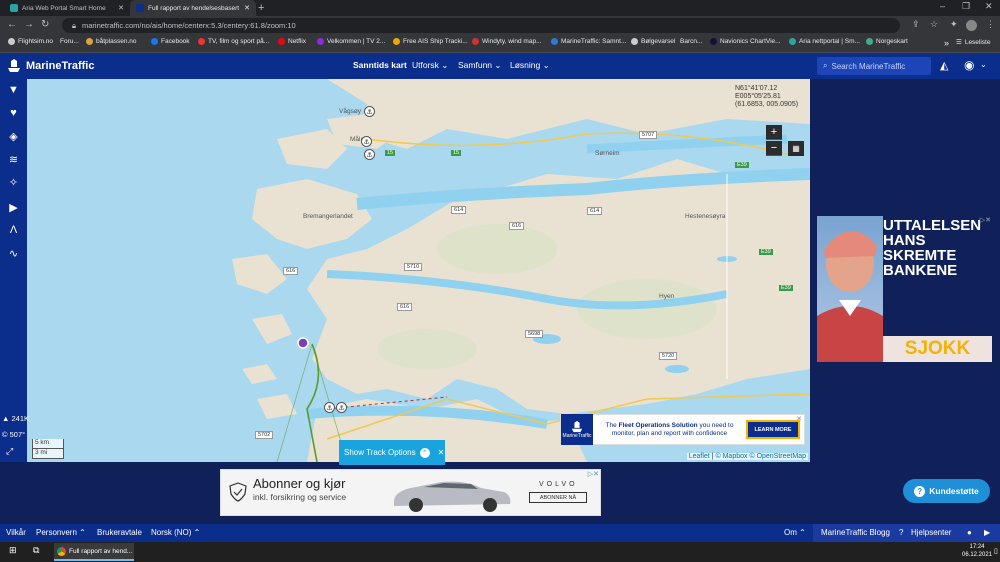 The height and width of the screenshot is (562, 1000). Describe the element at coordinates (13, 230) in the screenshot. I see `route-icon: Ʌ` at that location.